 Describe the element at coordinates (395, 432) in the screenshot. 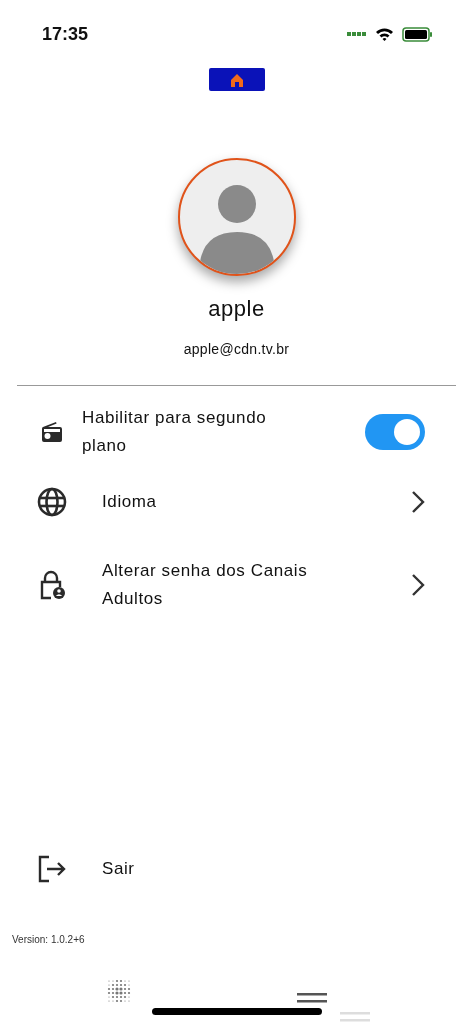

I see `toggle-switch` at that location.